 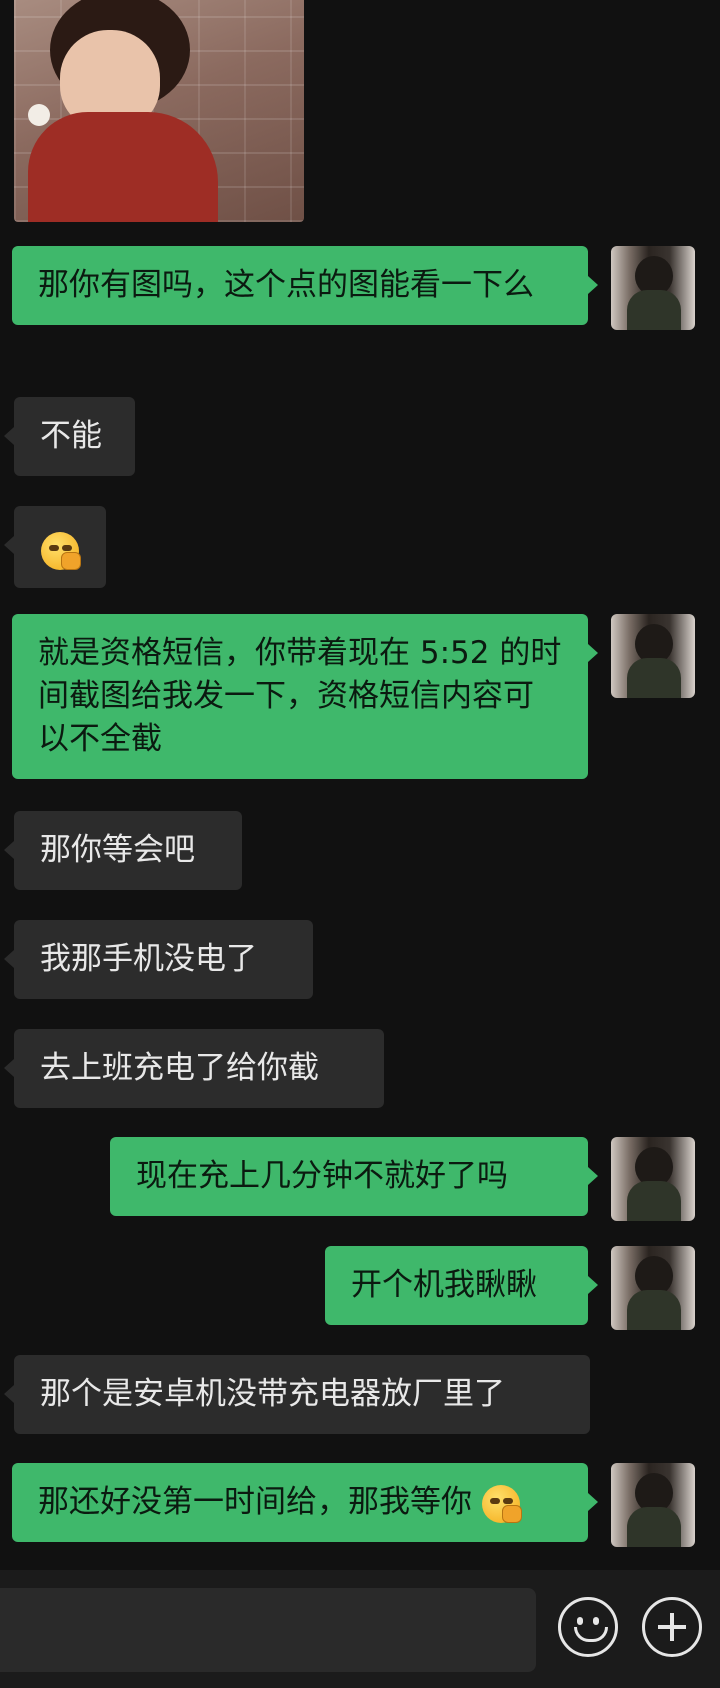 What do you see at coordinates (591, 1634) in the screenshot?
I see `emoji-icon-smile` at bounding box center [591, 1634].